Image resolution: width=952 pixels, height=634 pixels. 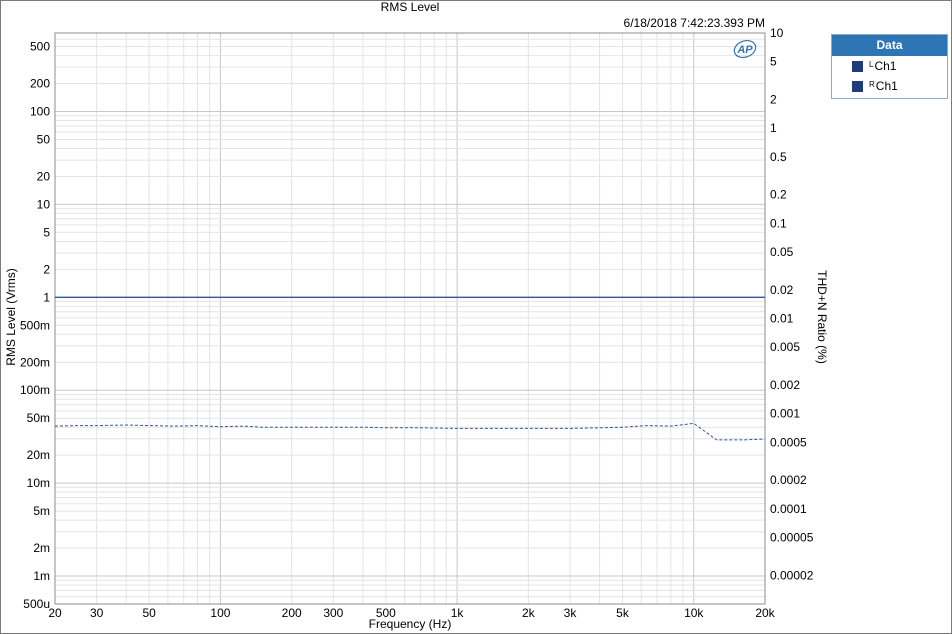 What do you see at coordinates (40, 84) in the screenshot?
I see `y-tick-label: 200` at bounding box center [40, 84].